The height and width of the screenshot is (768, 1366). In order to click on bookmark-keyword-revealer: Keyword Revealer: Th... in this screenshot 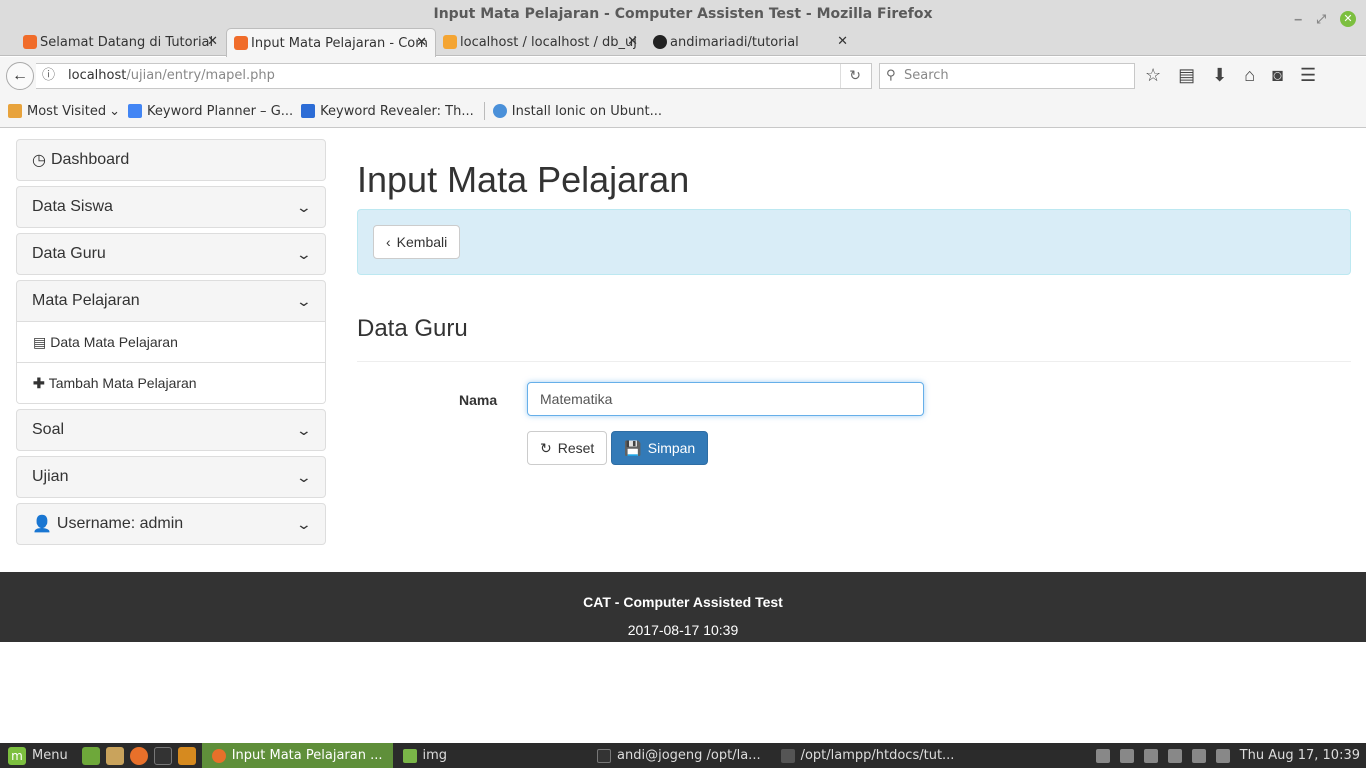, I will do `click(387, 111)`.